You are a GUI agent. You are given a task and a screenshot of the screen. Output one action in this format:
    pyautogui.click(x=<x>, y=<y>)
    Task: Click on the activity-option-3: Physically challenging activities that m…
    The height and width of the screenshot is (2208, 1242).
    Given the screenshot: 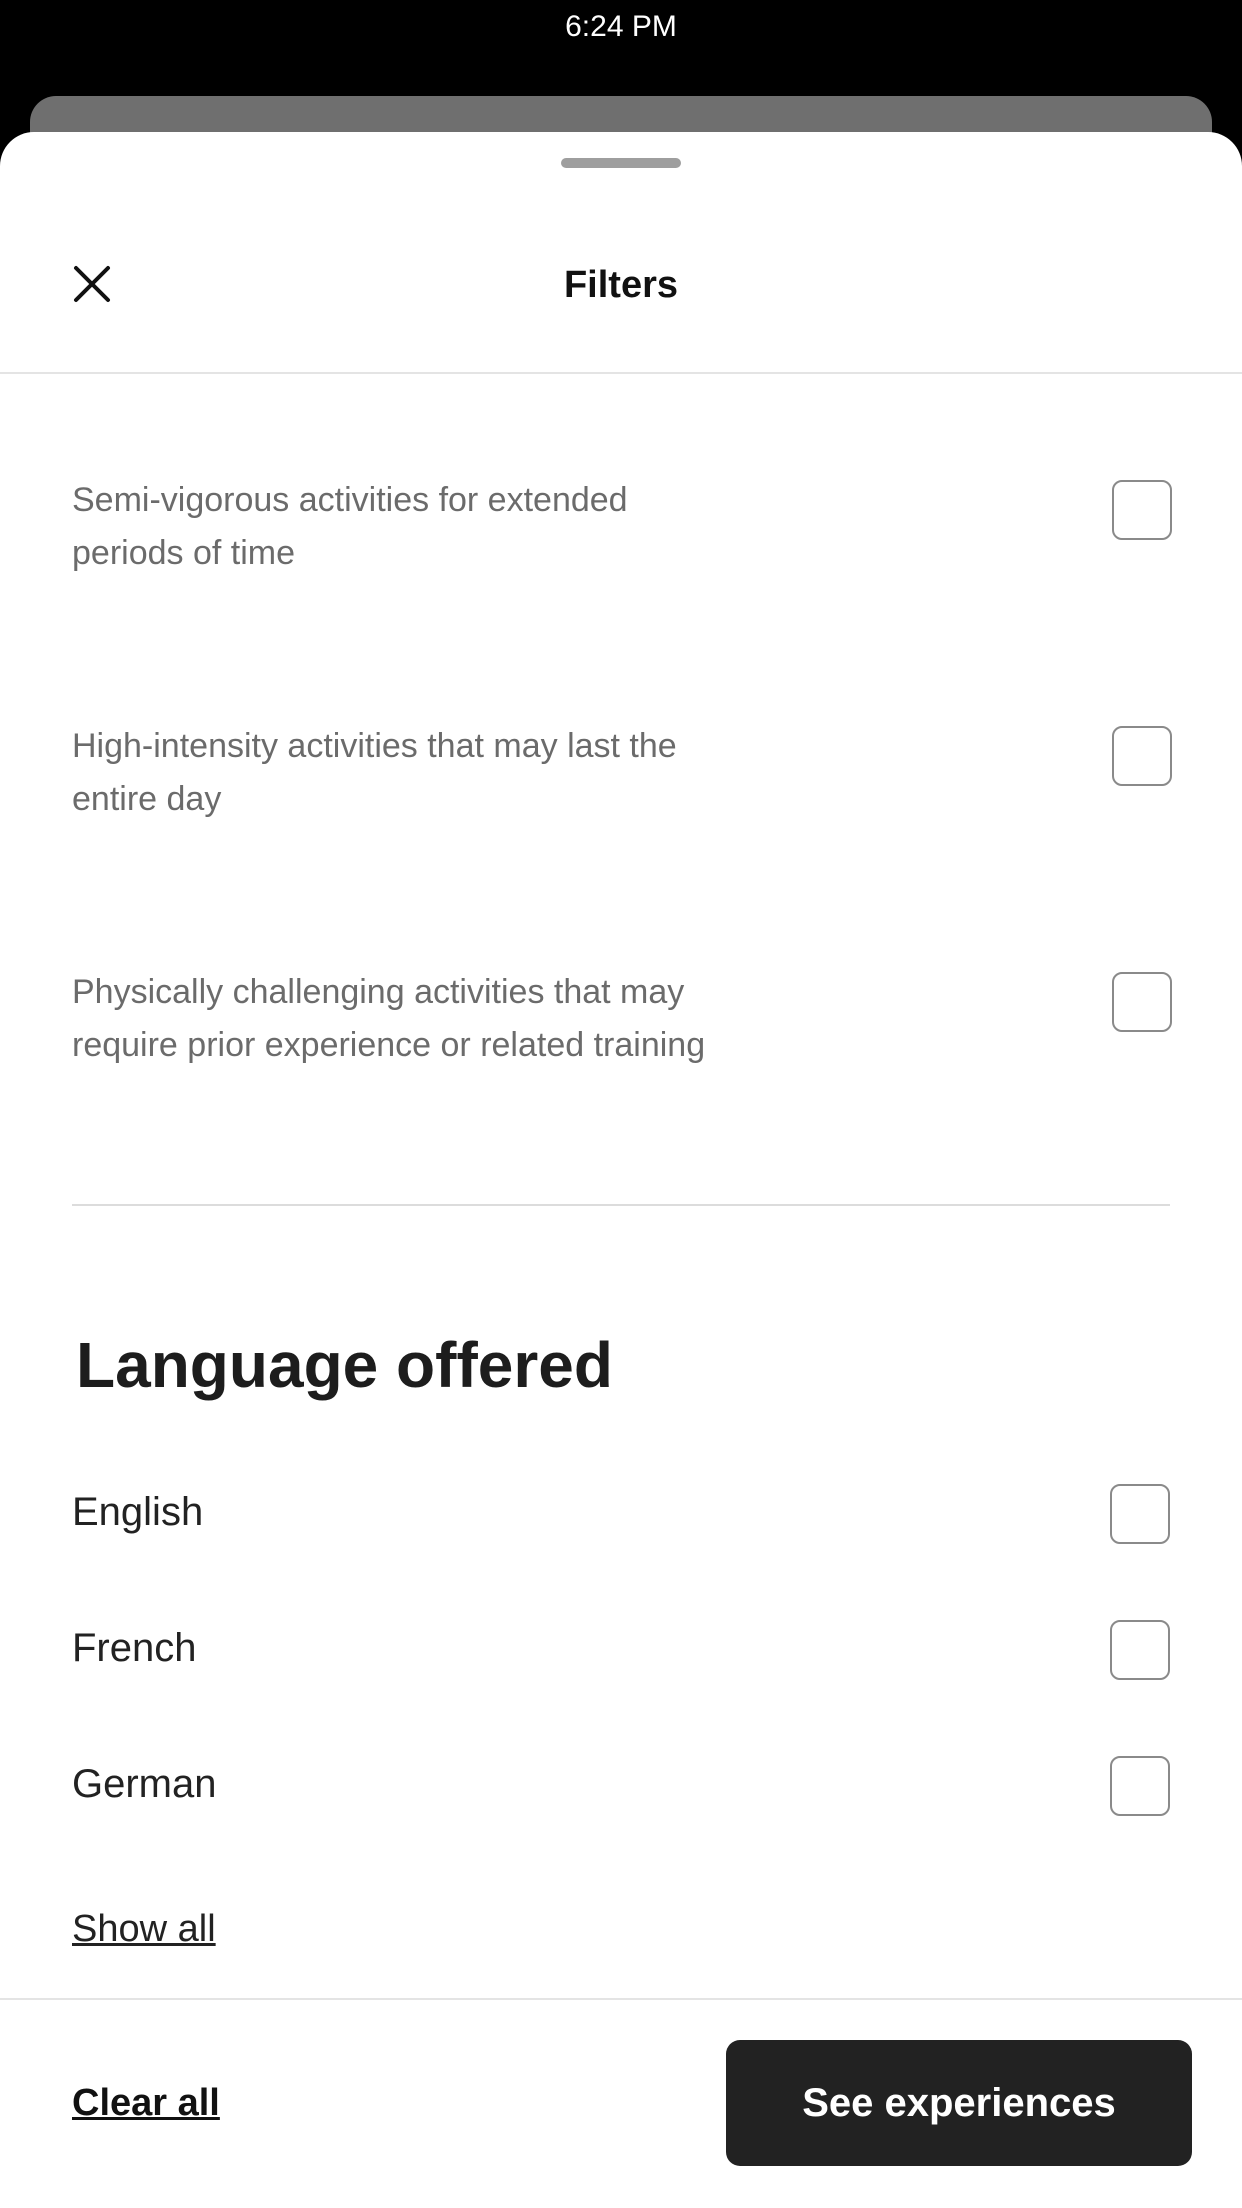 What is the action you would take?
    pyautogui.click(x=622, y=1019)
    